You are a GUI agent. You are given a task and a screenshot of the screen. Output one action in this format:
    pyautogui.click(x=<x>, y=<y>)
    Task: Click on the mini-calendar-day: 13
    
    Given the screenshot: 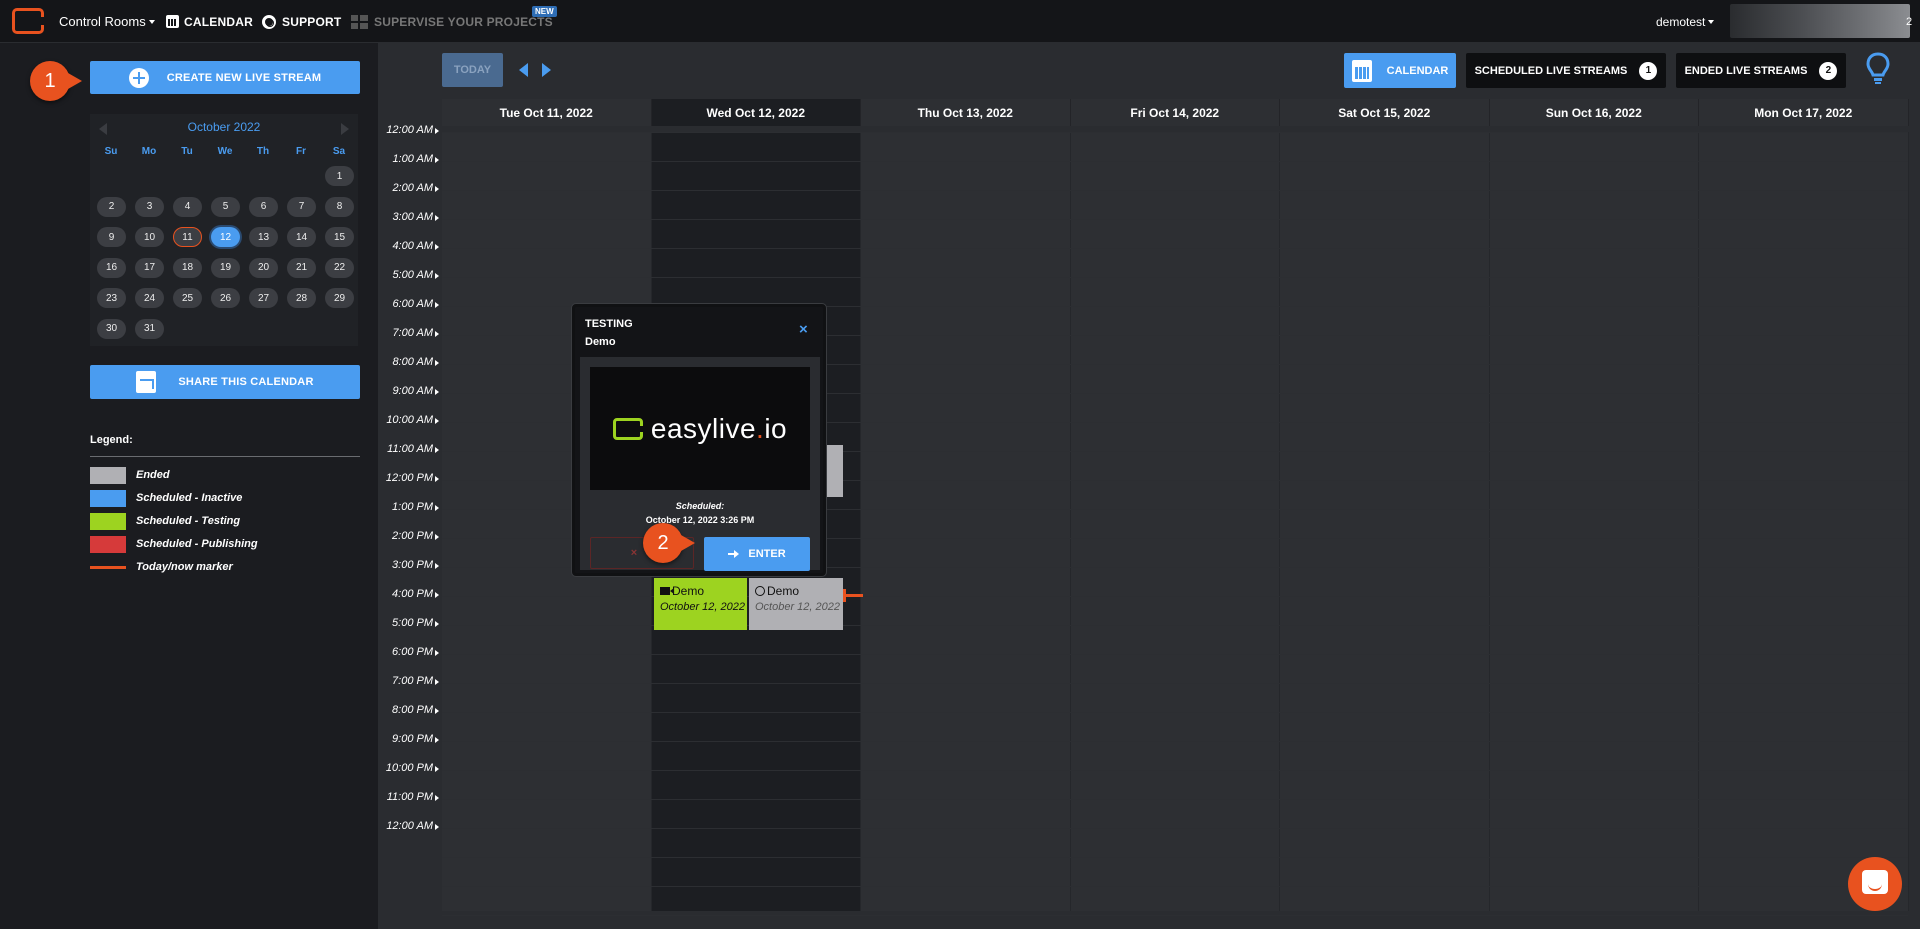 What is the action you would take?
    pyautogui.click(x=263, y=237)
    